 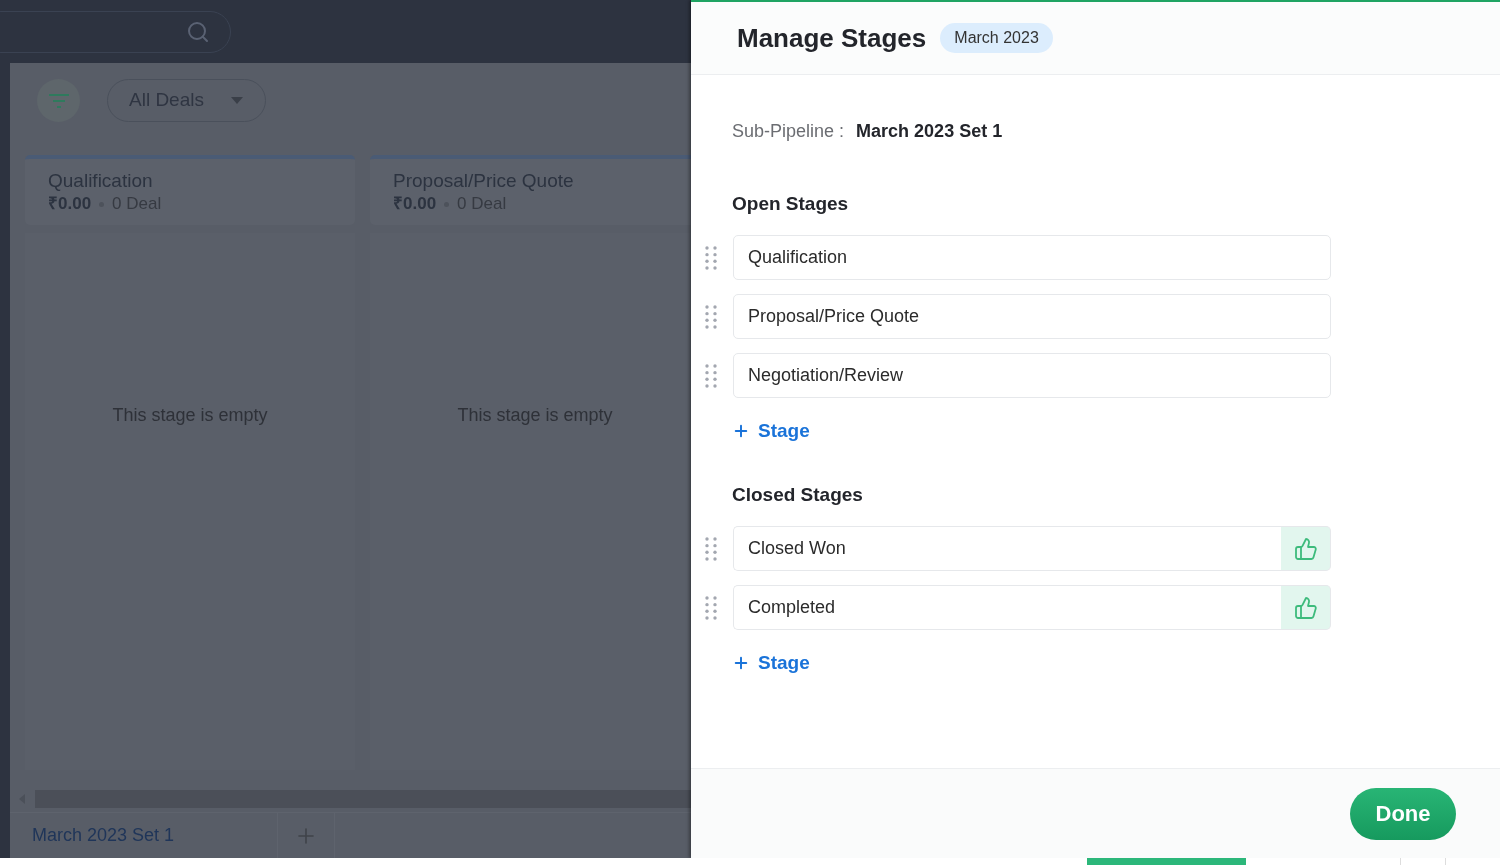 I want to click on stage-name-field: Qualification, so click(x=1032, y=257).